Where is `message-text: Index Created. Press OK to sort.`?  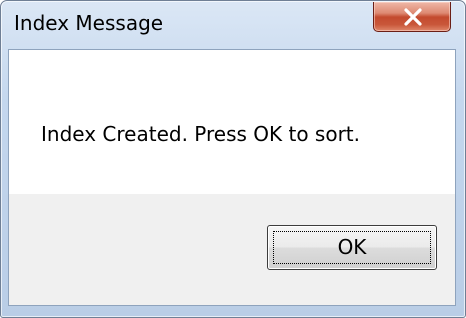 message-text: Index Created. Press OK to sort. is located at coordinates (201, 134).